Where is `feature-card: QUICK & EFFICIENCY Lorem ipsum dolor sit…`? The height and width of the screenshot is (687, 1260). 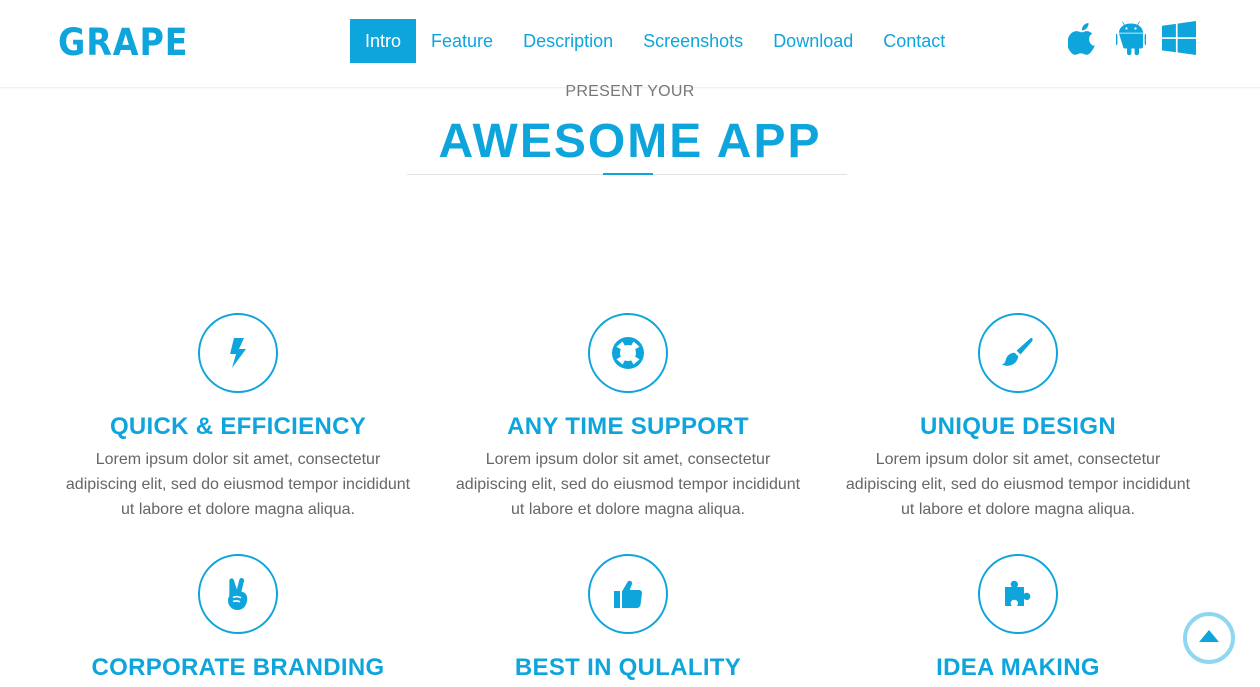
feature-card: QUICK & EFFICIENCY Lorem ipsum dolor sit… is located at coordinates (238, 417).